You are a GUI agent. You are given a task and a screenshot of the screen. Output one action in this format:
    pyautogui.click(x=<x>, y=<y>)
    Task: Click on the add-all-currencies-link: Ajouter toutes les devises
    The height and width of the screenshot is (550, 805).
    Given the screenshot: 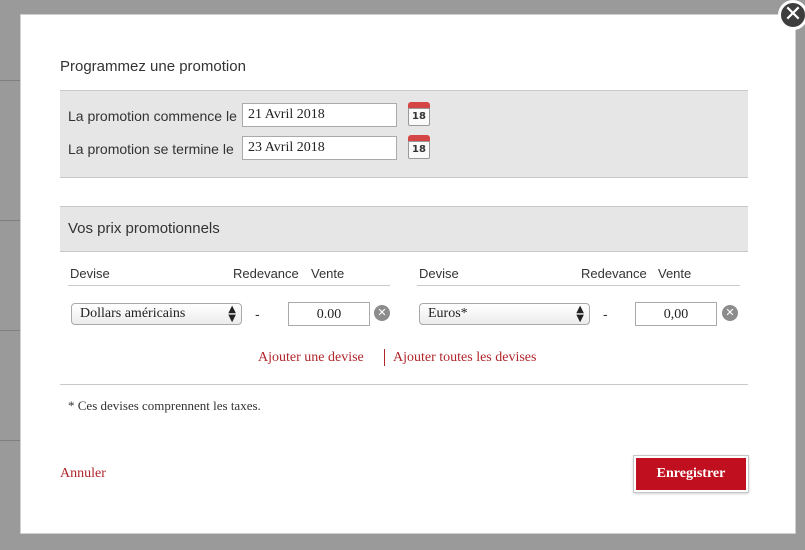 What is the action you would take?
    pyautogui.click(x=464, y=358)
    